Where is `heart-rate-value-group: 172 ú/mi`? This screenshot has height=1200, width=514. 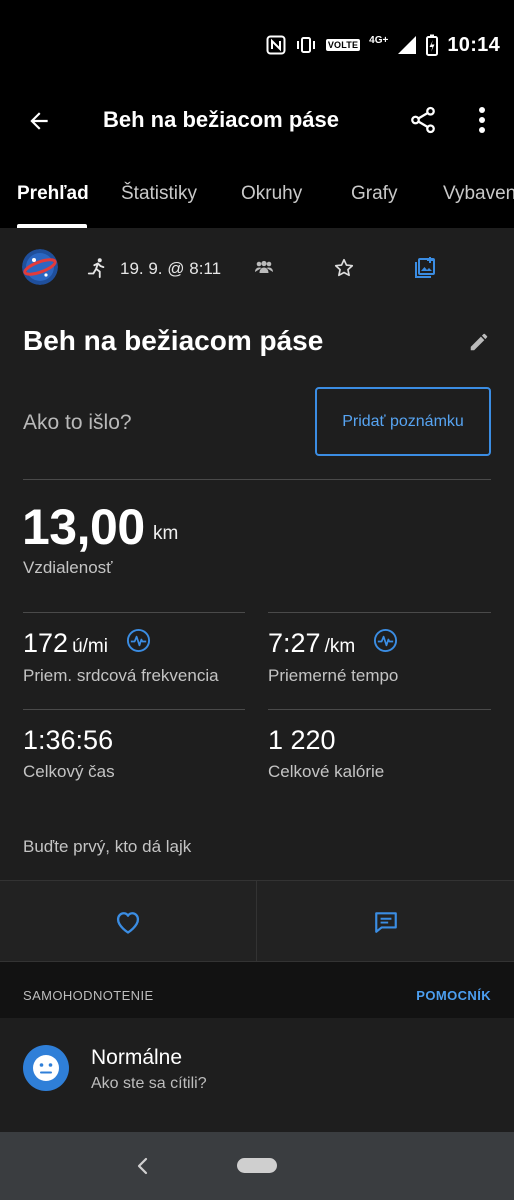
heart-rate-value-group: 172 ú/mi is located at coordinates (65, 643).